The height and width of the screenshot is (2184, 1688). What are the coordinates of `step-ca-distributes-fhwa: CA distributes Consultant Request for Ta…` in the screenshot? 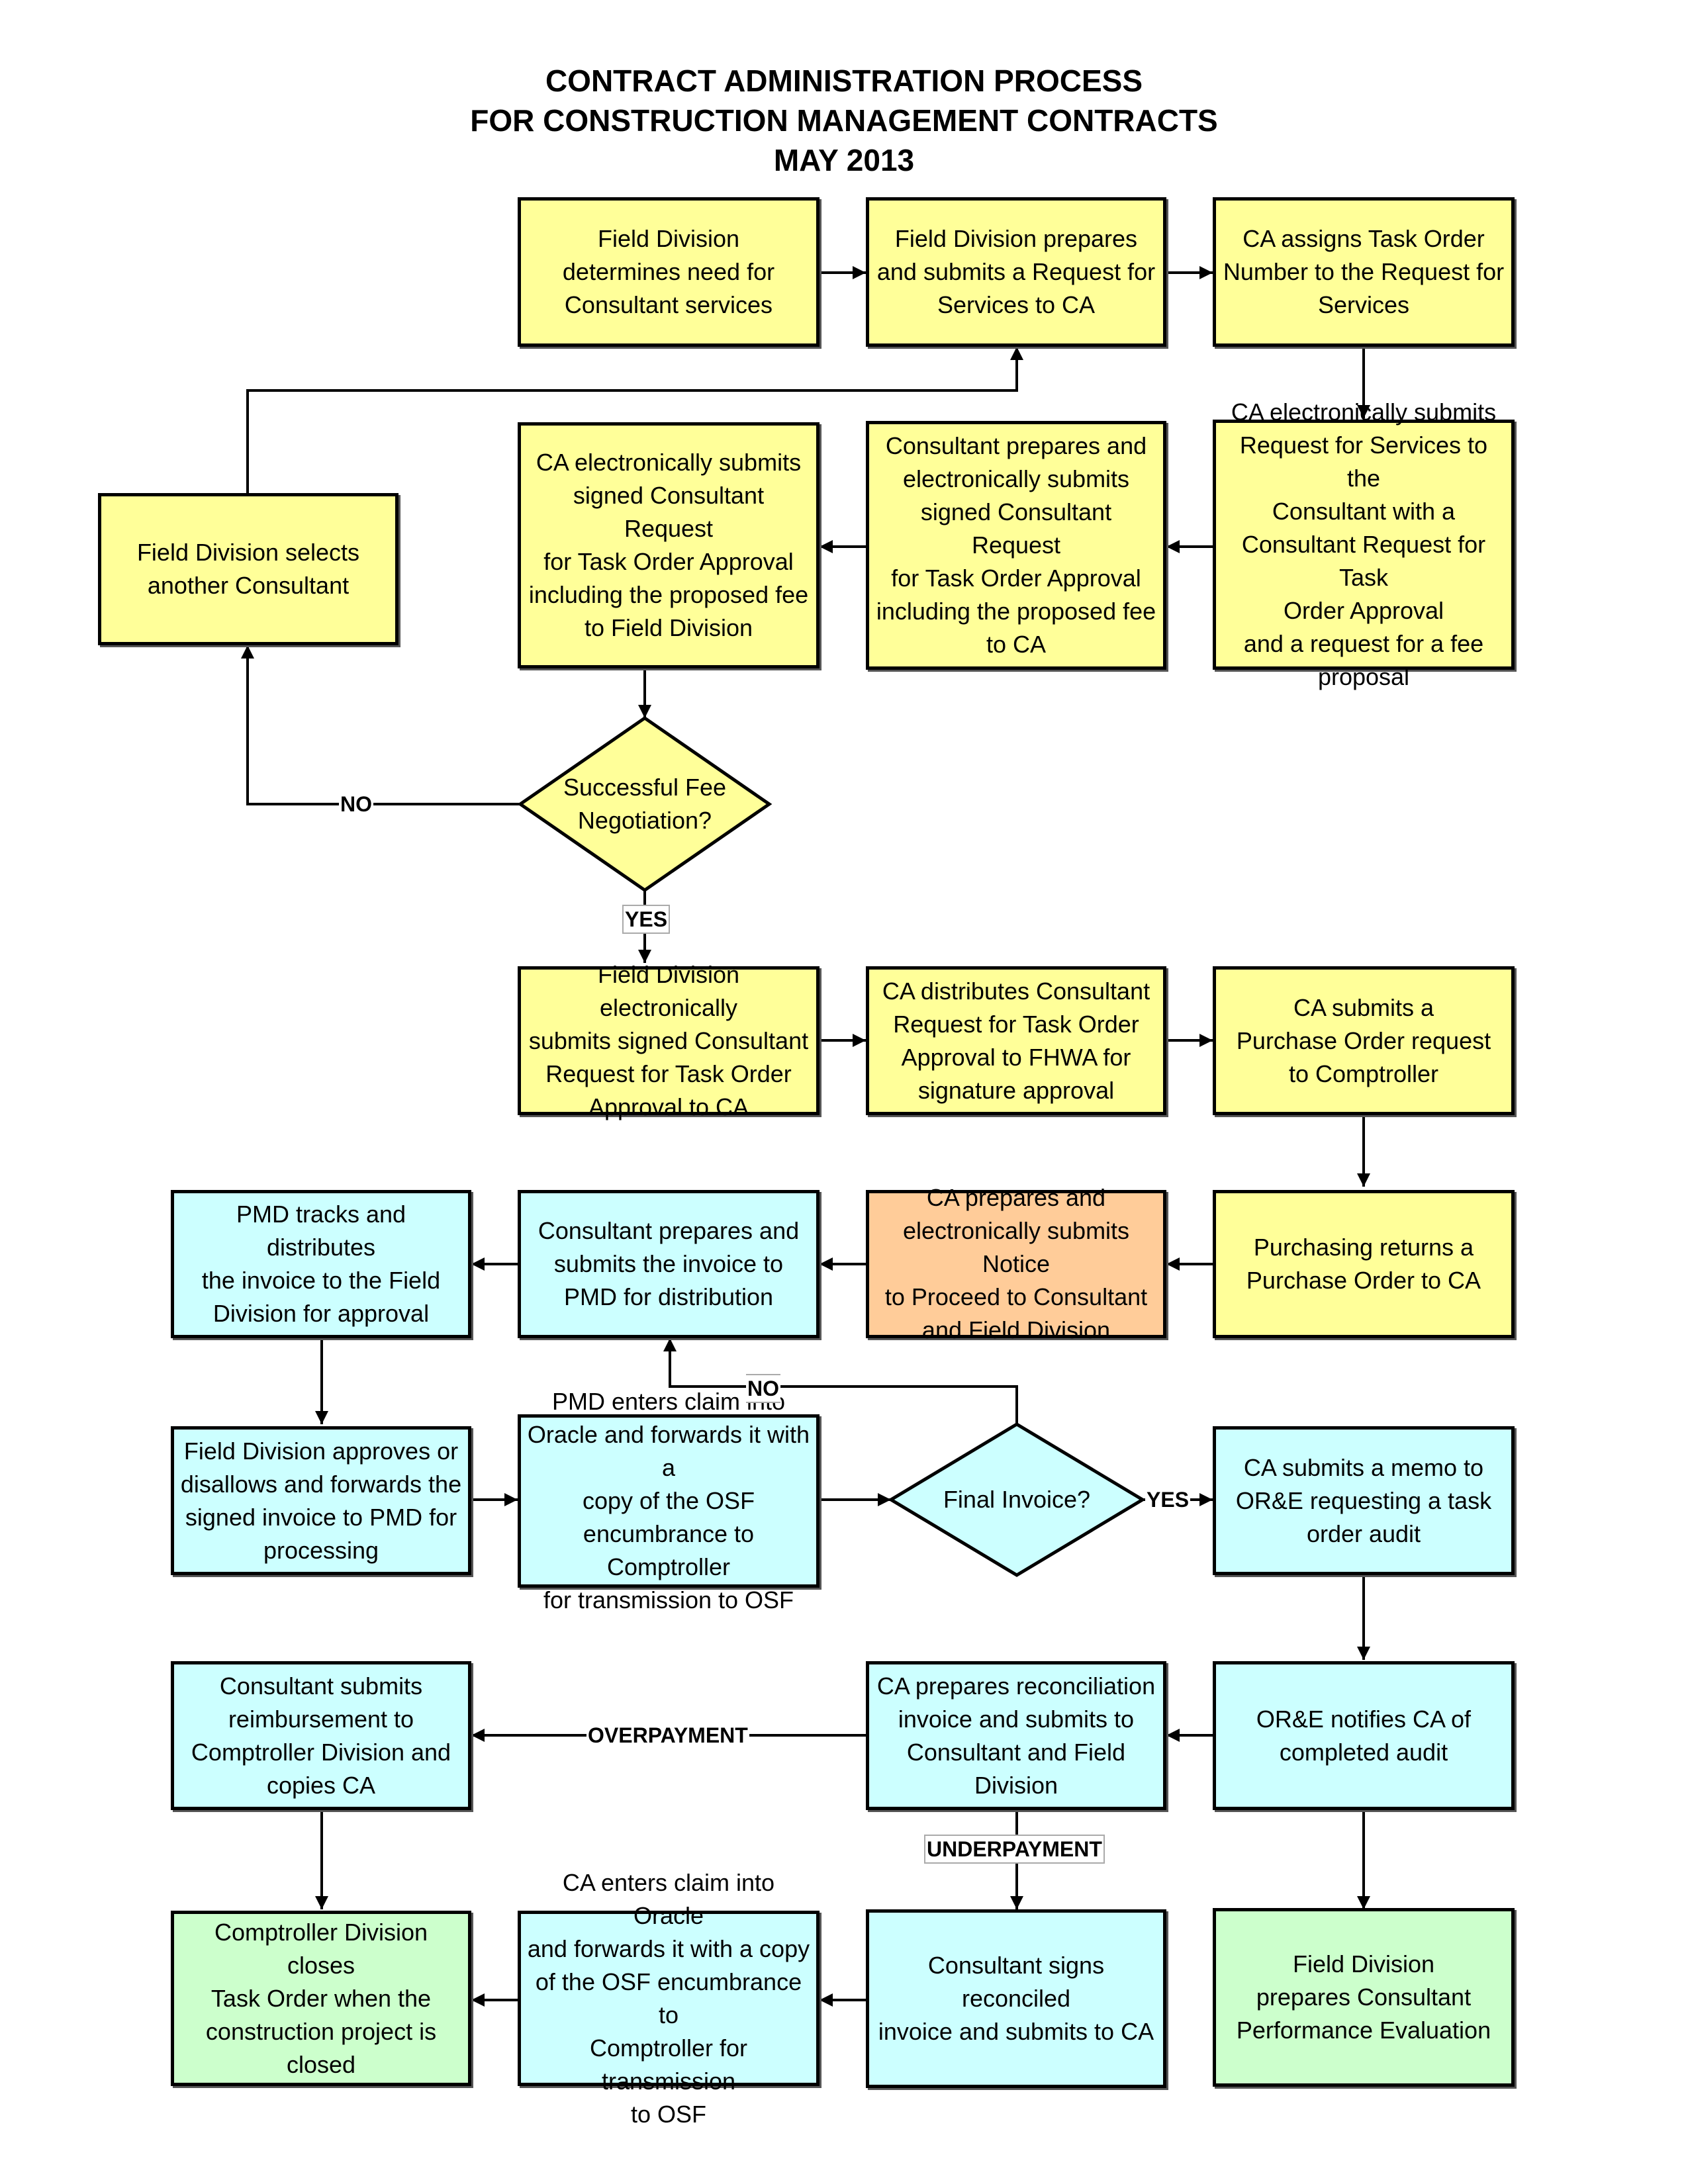 It's located at (1016, 1040).